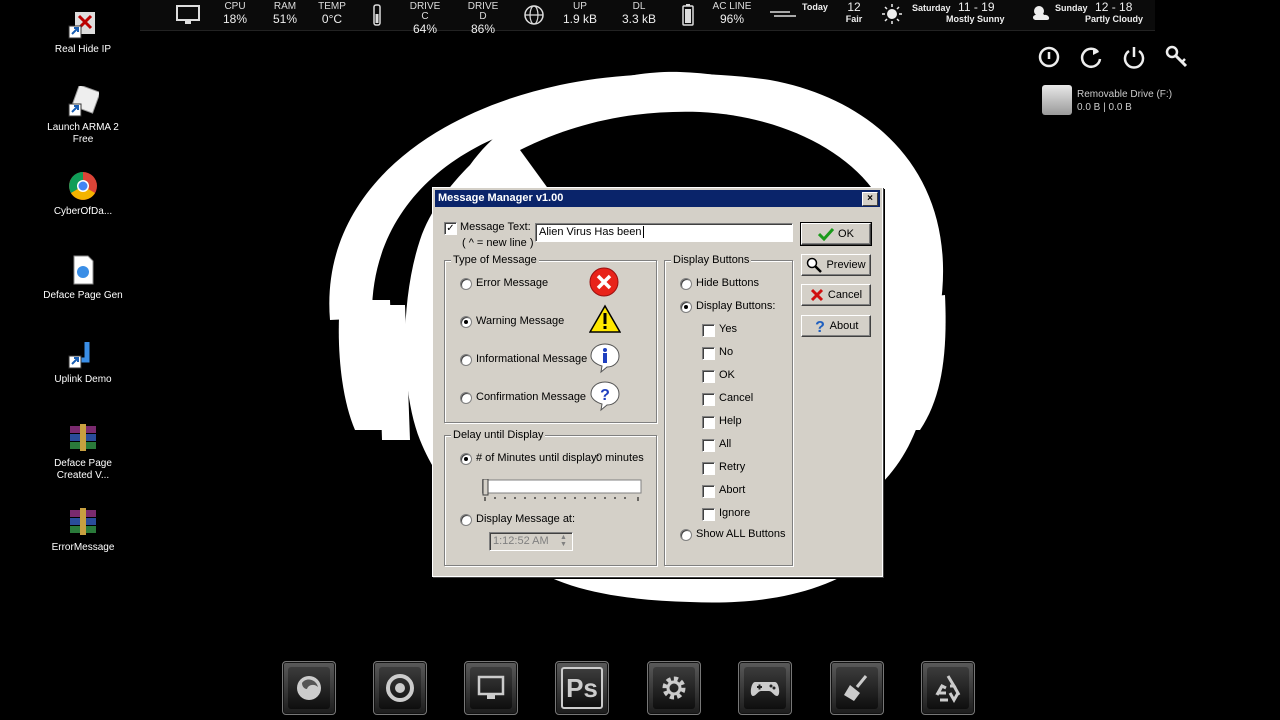 The width and height of the screenshot is (1280, 720). What do you see at coordinates (582, 688) in the screenshot?
I see `dock-photoshop: Ps` at bounding box center [582, 688].